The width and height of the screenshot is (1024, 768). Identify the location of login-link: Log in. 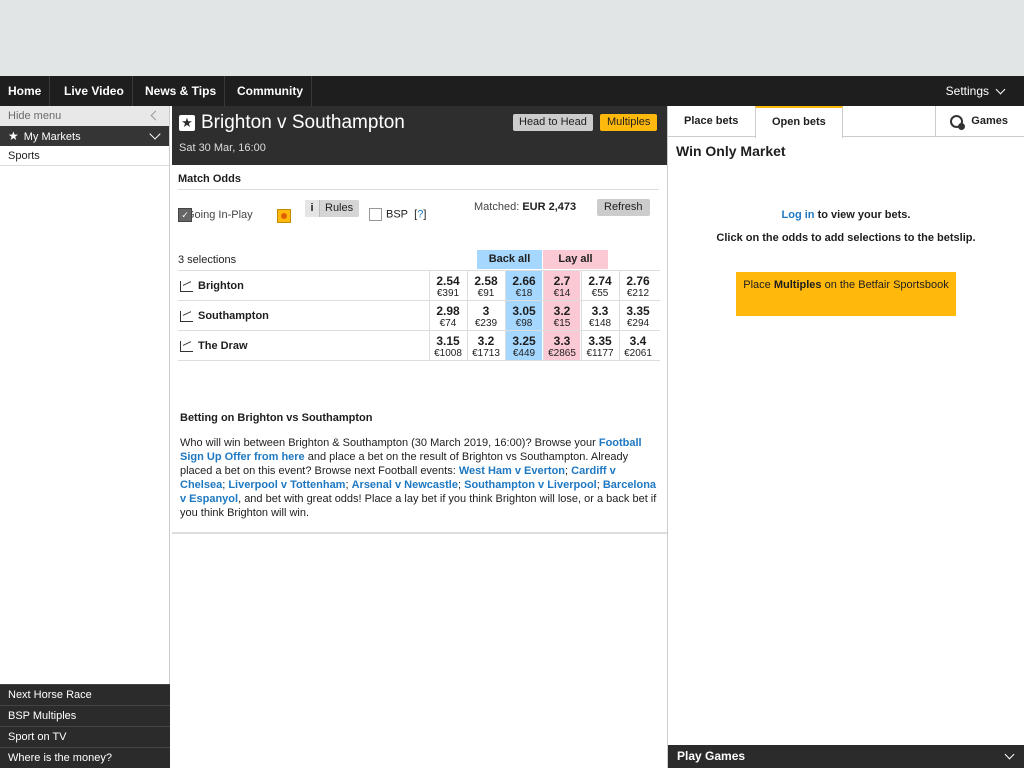
(798, 215).